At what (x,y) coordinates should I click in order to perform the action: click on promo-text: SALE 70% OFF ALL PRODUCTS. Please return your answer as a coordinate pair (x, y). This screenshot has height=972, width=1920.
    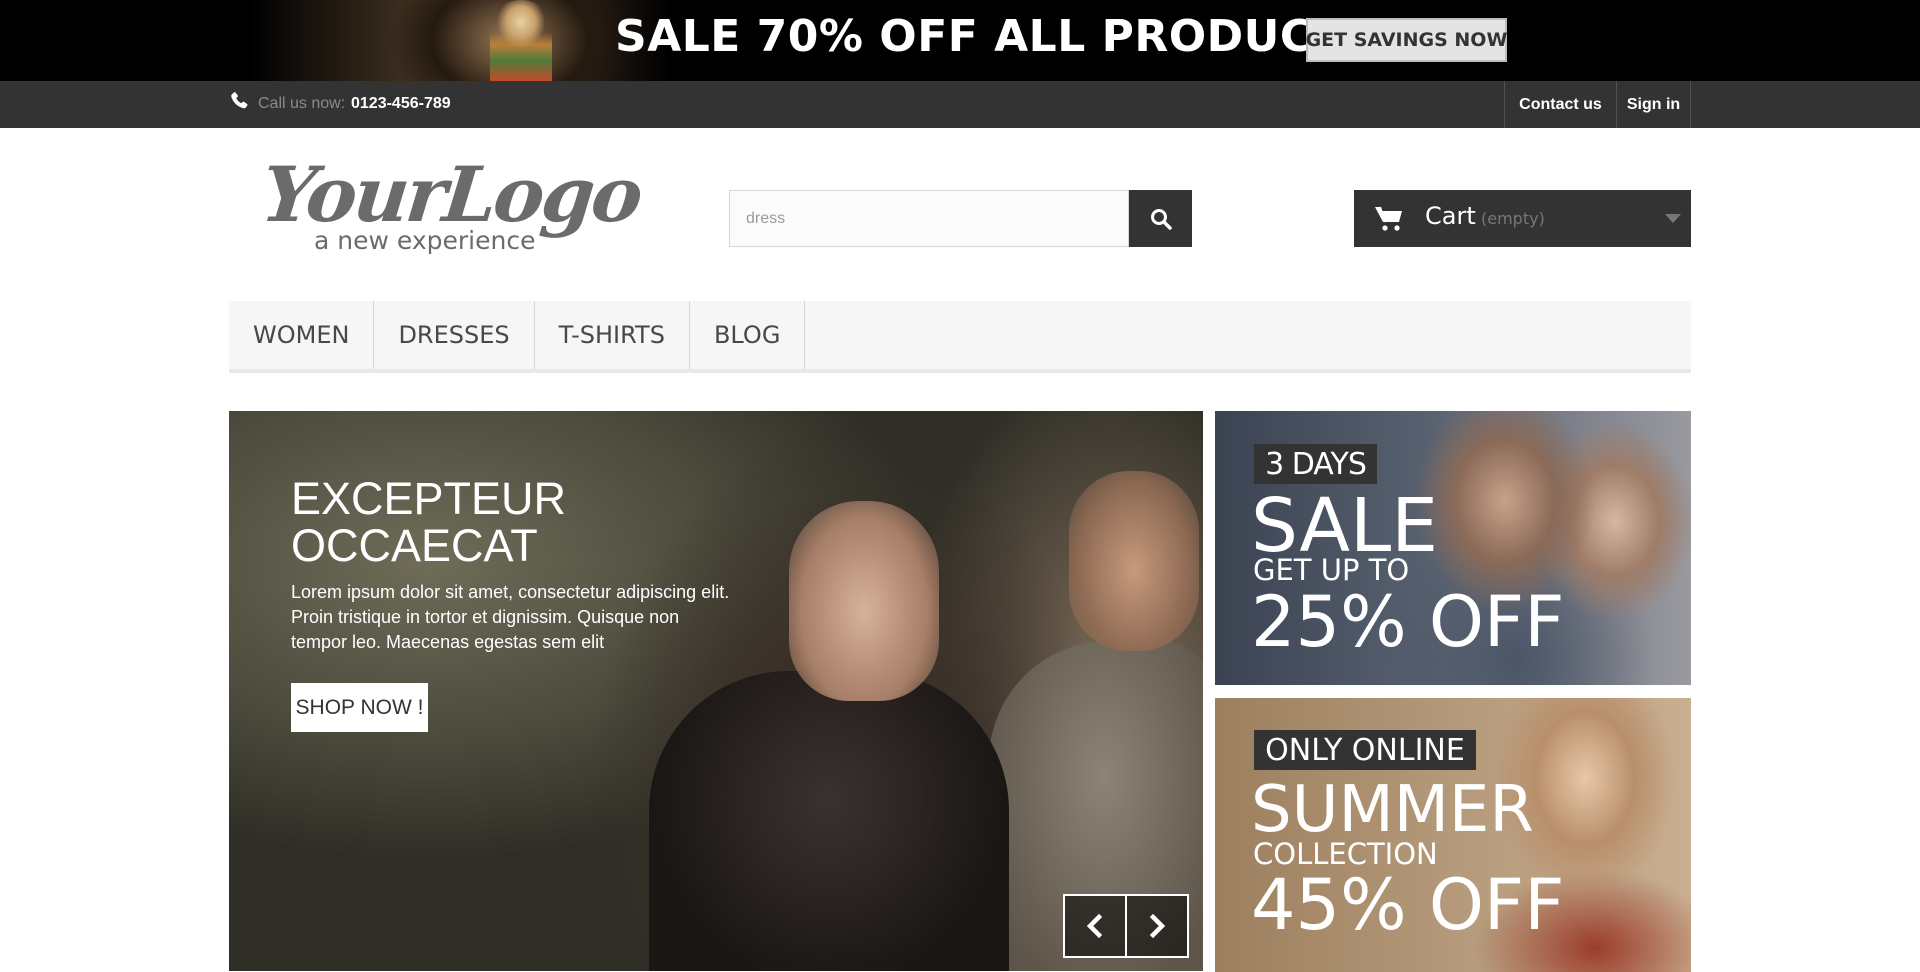
    Looking at the image, I should click on (995, 36).